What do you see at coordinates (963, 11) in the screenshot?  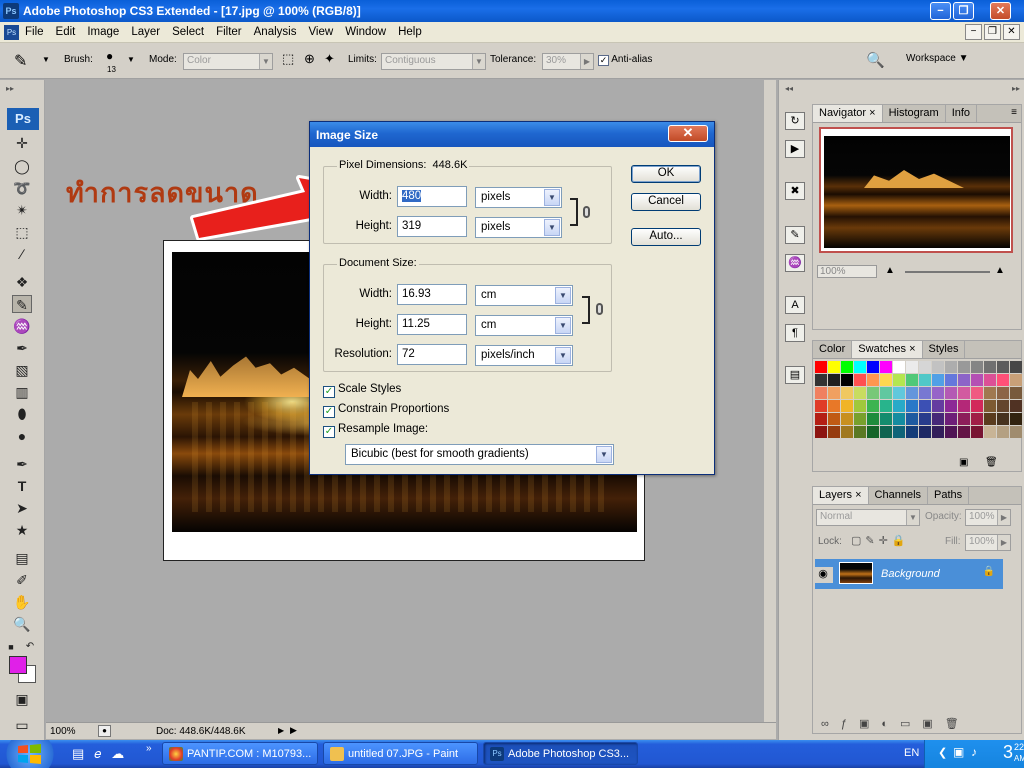 I see `restore-button: ❐` at bounding box center [963, 11].